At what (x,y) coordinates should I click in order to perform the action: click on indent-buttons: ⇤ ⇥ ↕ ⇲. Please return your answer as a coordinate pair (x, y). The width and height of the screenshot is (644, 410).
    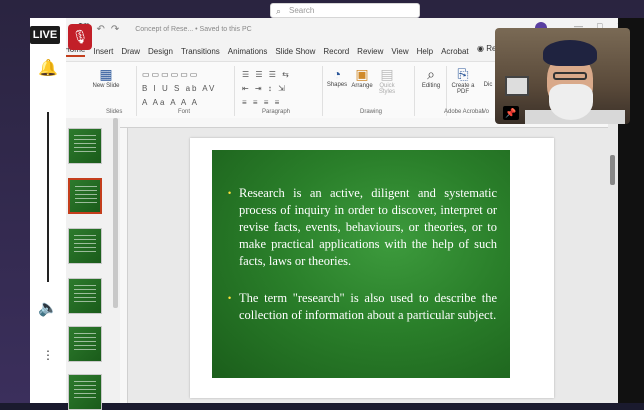
    Looking at the image, I should click on (264, 88).